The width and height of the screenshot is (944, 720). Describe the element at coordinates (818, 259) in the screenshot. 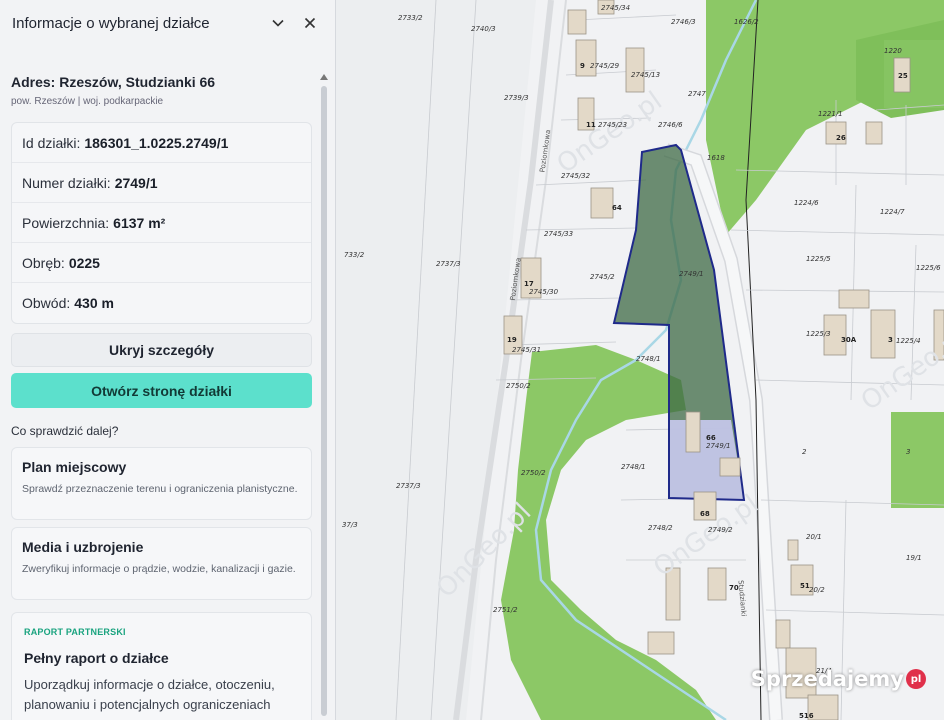

I see `parcel-label: 1225/5` at that location.